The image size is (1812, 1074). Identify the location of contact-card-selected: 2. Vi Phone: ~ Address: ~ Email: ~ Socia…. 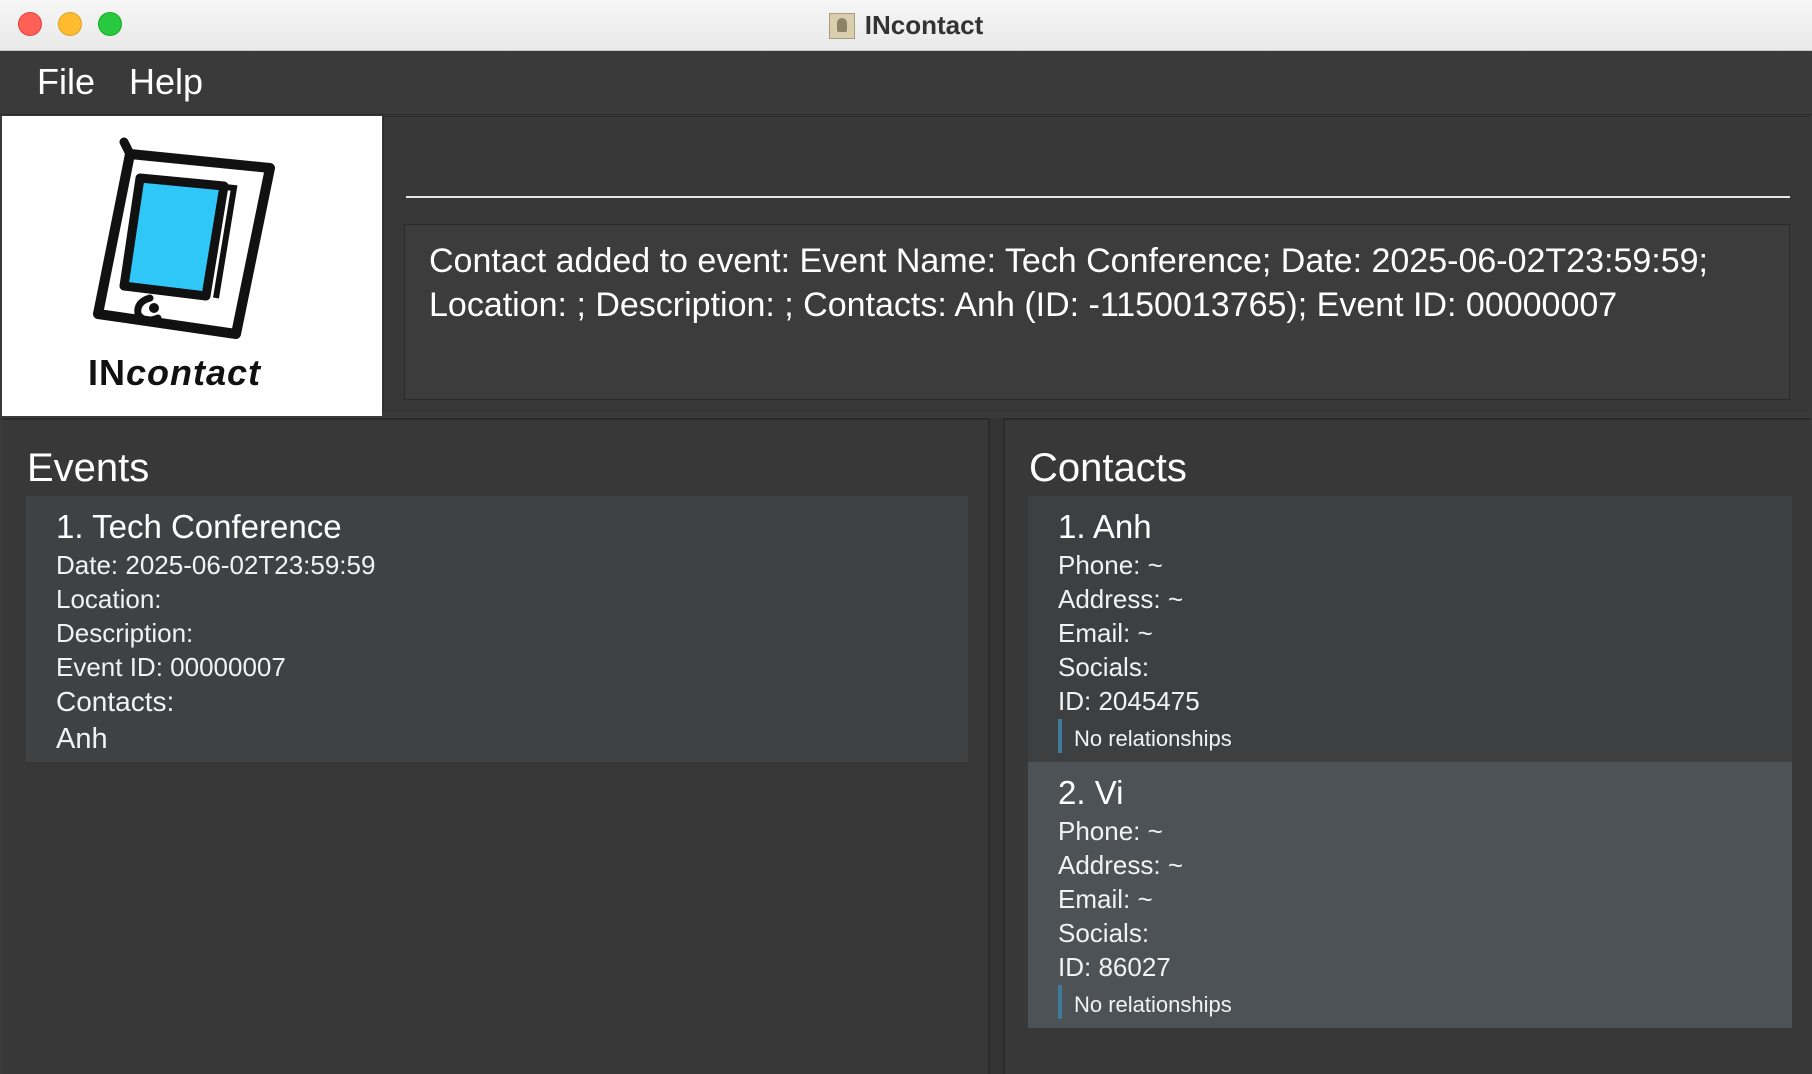
(1410, 895).